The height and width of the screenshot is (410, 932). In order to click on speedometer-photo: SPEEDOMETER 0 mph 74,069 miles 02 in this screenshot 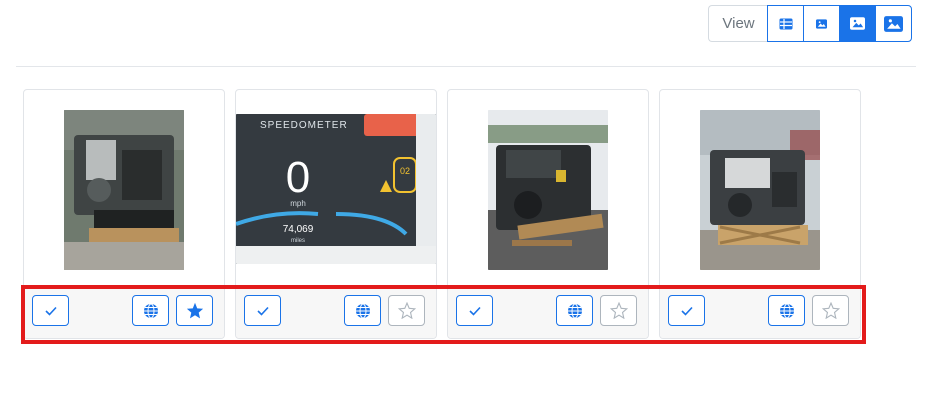, I will do `click(336, 189)`.